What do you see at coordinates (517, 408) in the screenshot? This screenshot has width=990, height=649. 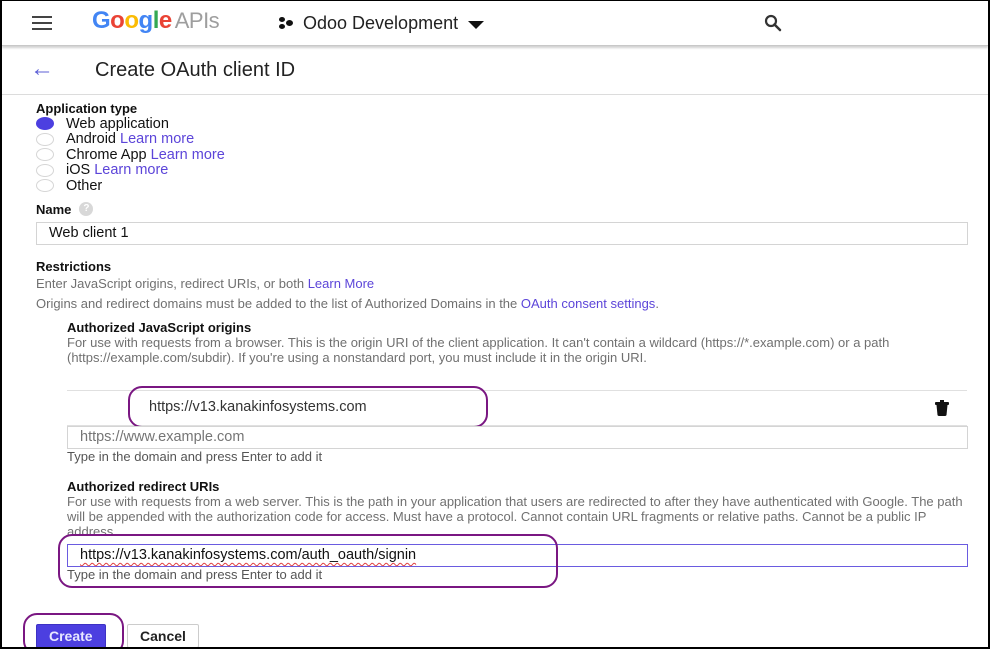 I see `js-origin-entry: https://v13.kanakinfosystems.com` at bounding box center [517, 408].